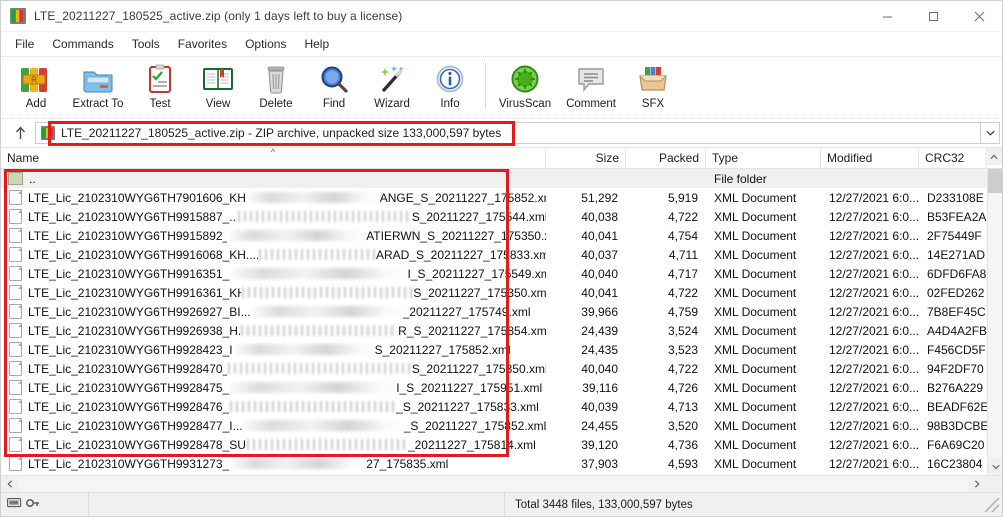  I want to click on vertical-scroll-track, so click(994, 313).